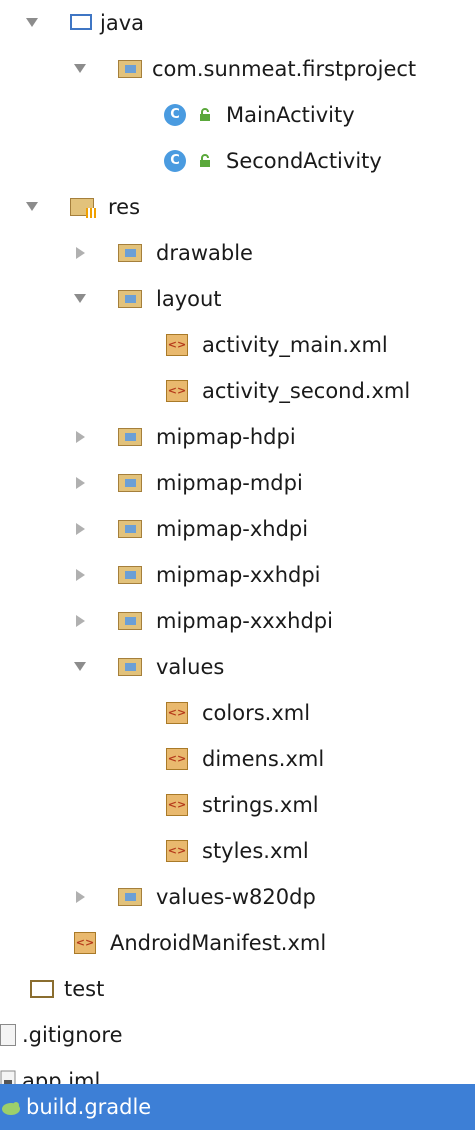 The image size is (475, 1130). What do you see at coordinates (284, 69) in the screenshot?
I see `node-label: com.sunmeat.firstproject` at bounding box center [284, 69].